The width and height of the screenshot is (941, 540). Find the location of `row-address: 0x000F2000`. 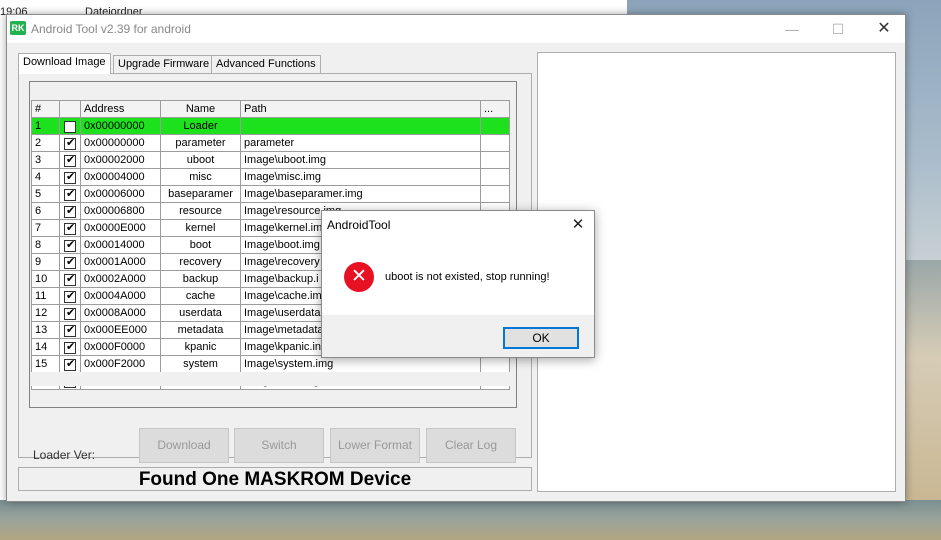

row-address: 0x000F2000 is located at coordinates (120, 364).